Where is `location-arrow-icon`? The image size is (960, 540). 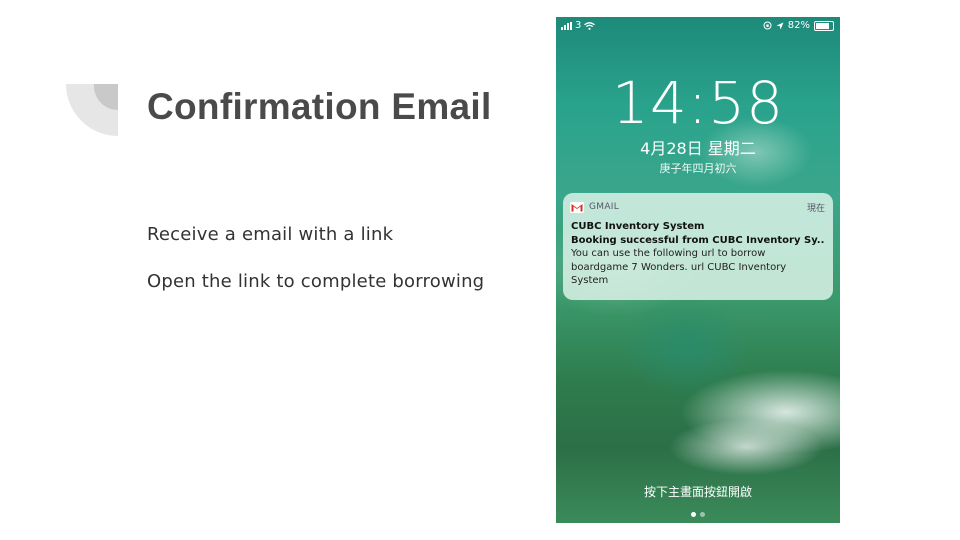
location-arrow-icon is located at coordinates (780, 25).